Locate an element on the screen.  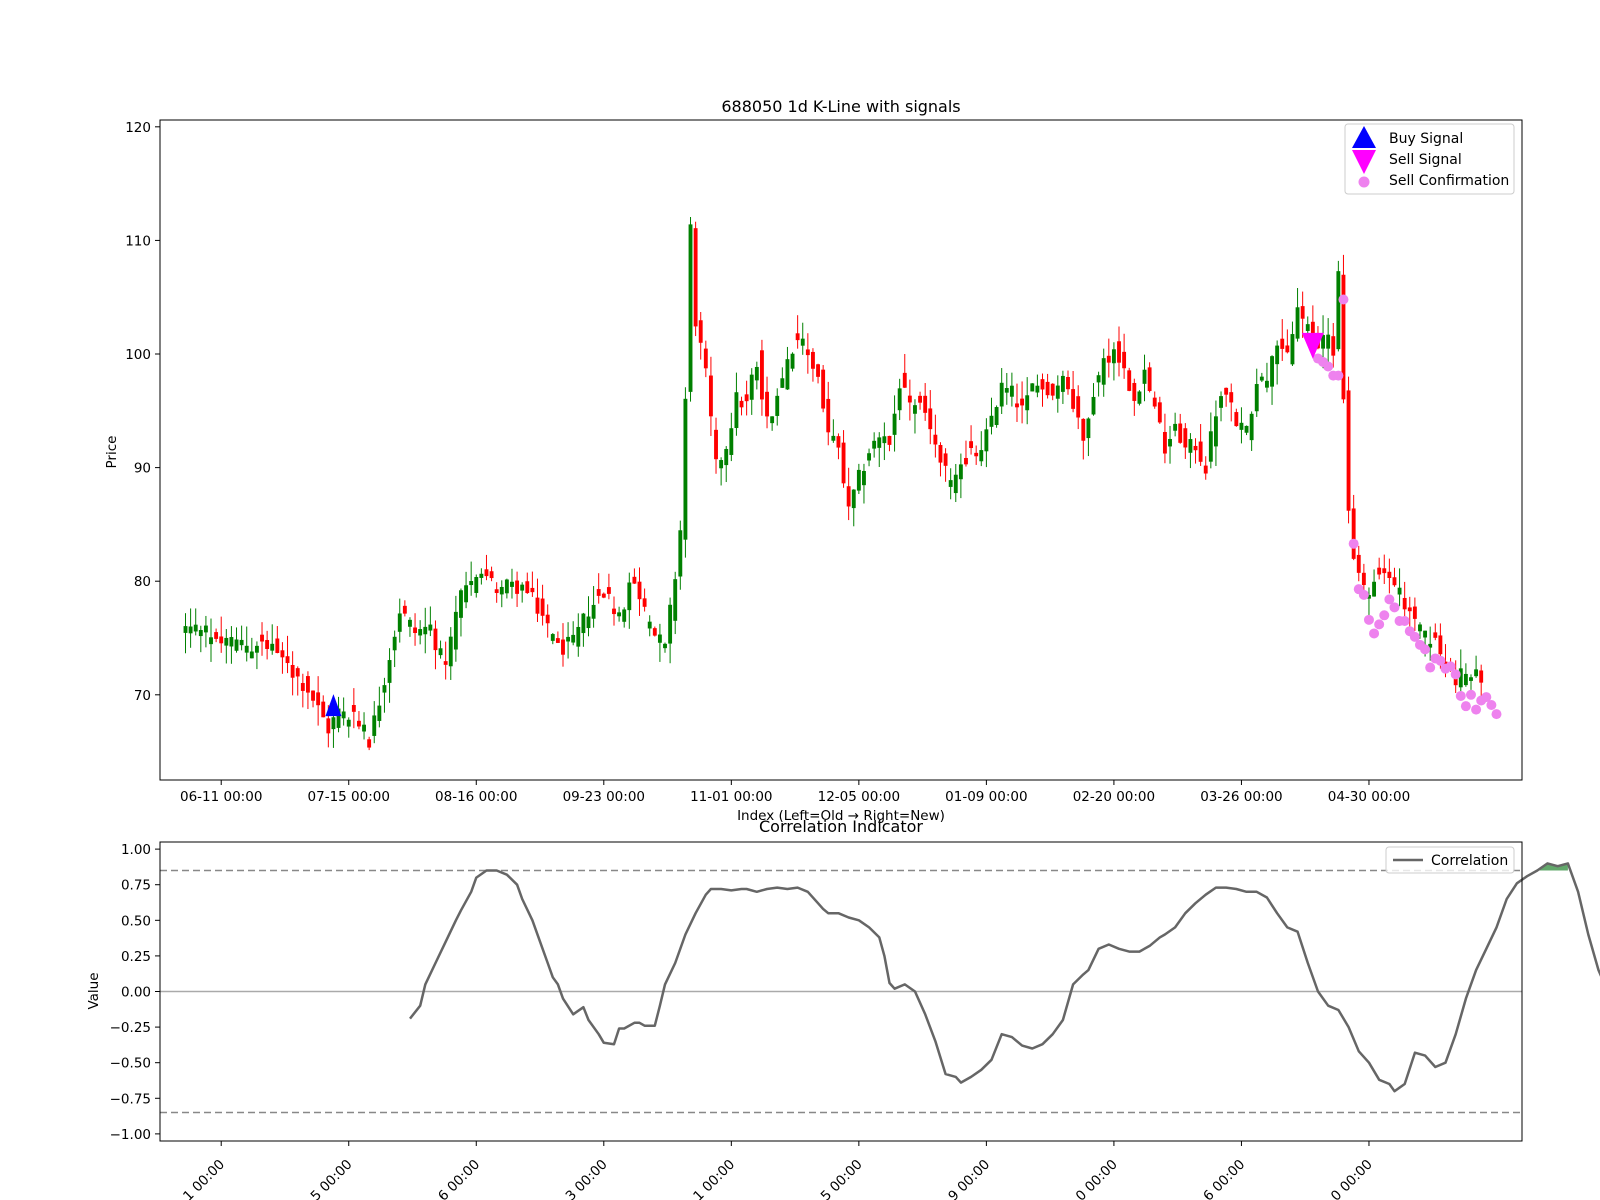
correlation-y-tick-label: 0.50 is located at coordinates (136, 921).